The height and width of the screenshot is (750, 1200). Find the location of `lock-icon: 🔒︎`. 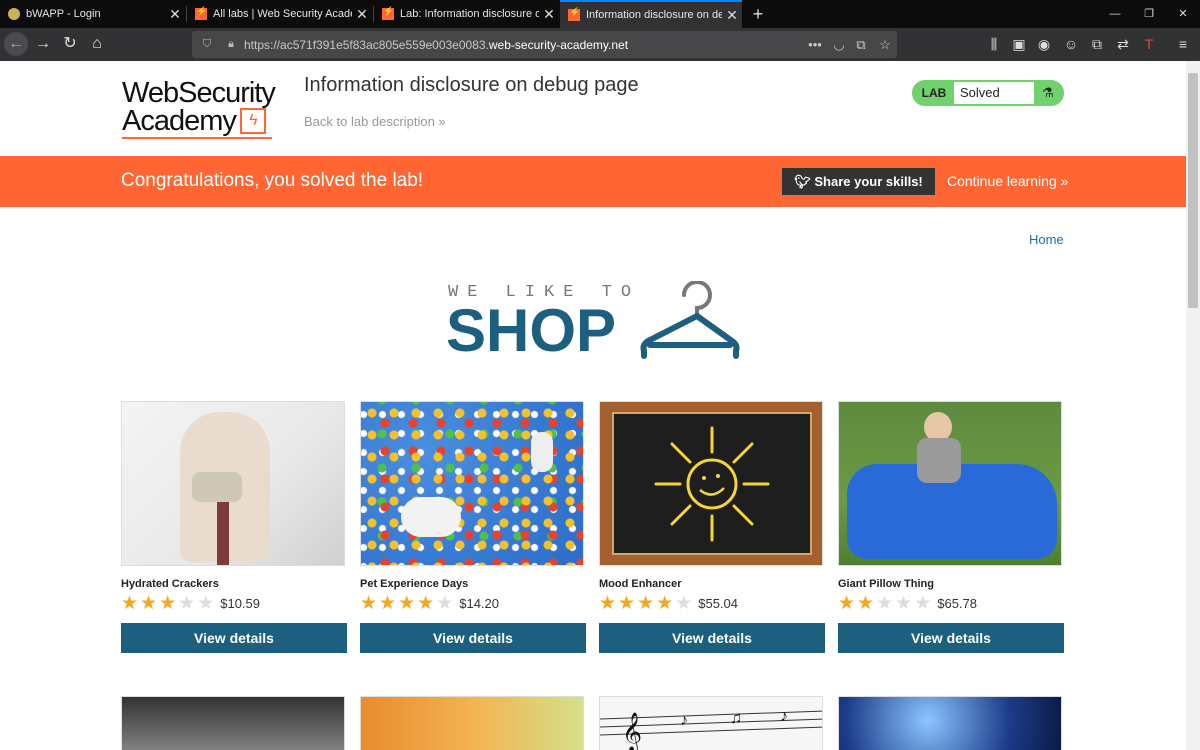

lock-icon: 🔒︎ is located at coordinates (231, 44).